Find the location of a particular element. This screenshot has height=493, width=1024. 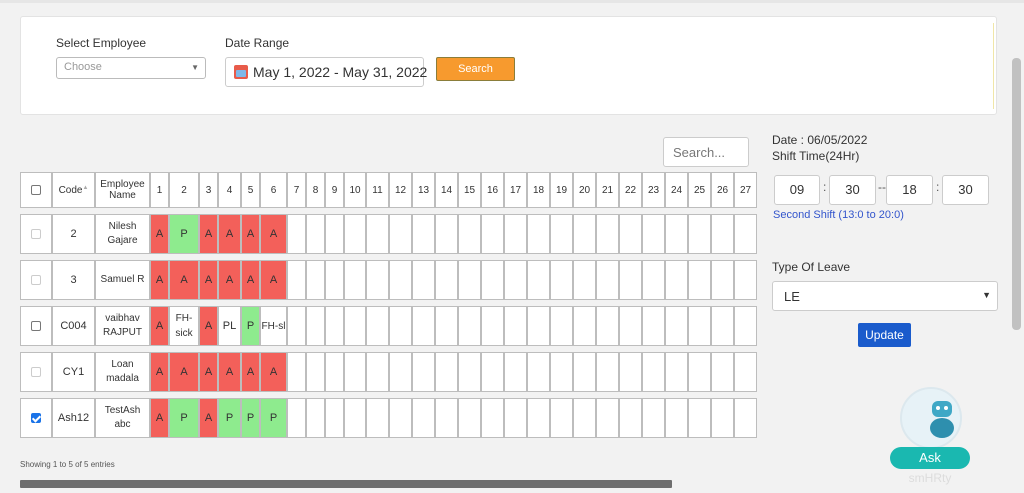

date-range-input: May 1, 2022 - May 31, 2022 is located at coordinates (326, 72).